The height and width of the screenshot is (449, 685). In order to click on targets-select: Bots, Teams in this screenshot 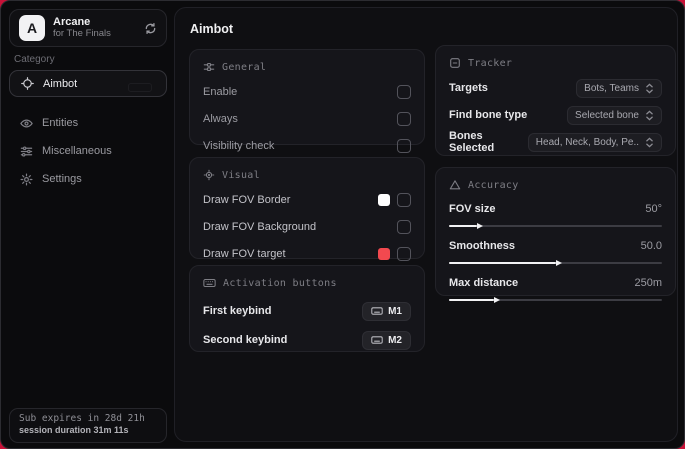, I will do `click(619, 88)`.